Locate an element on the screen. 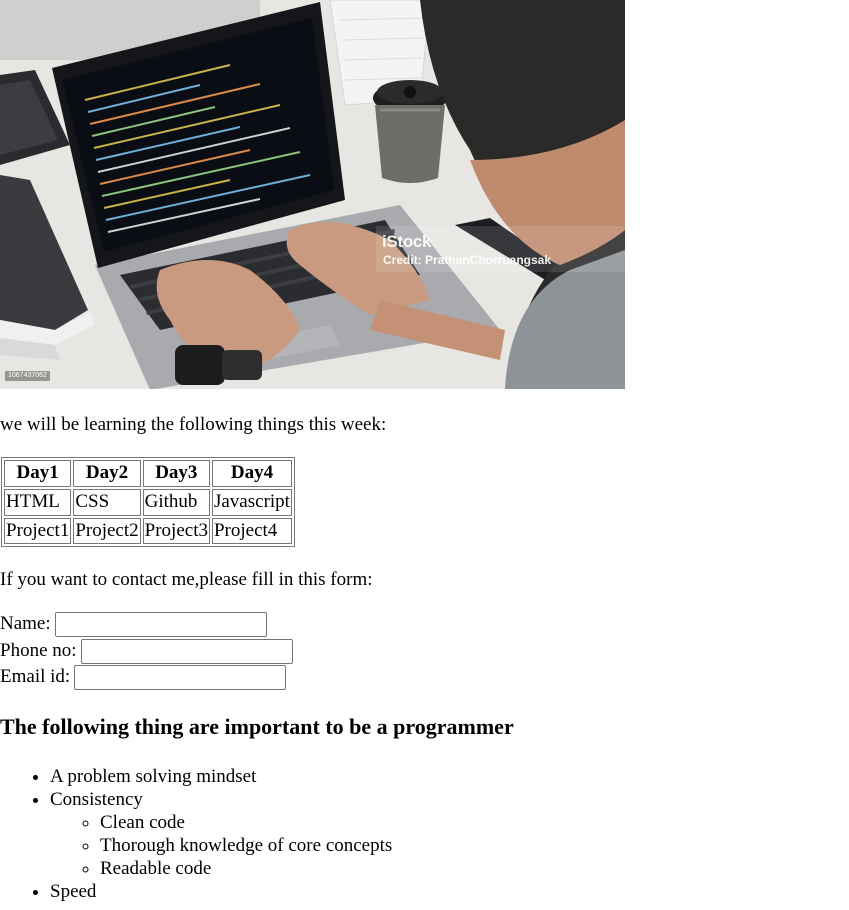  table-row: Project1 Project2 Project3 Project4 is located at coordinates (148, 531).